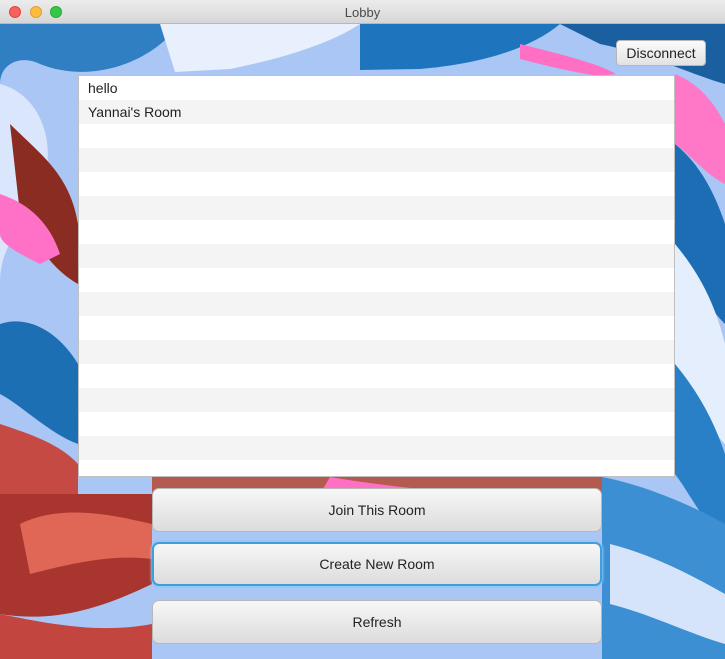  Describe the element at coordinates (661, 53) in the screenshot. I see `disconnect-button: Disconnect` at that location.